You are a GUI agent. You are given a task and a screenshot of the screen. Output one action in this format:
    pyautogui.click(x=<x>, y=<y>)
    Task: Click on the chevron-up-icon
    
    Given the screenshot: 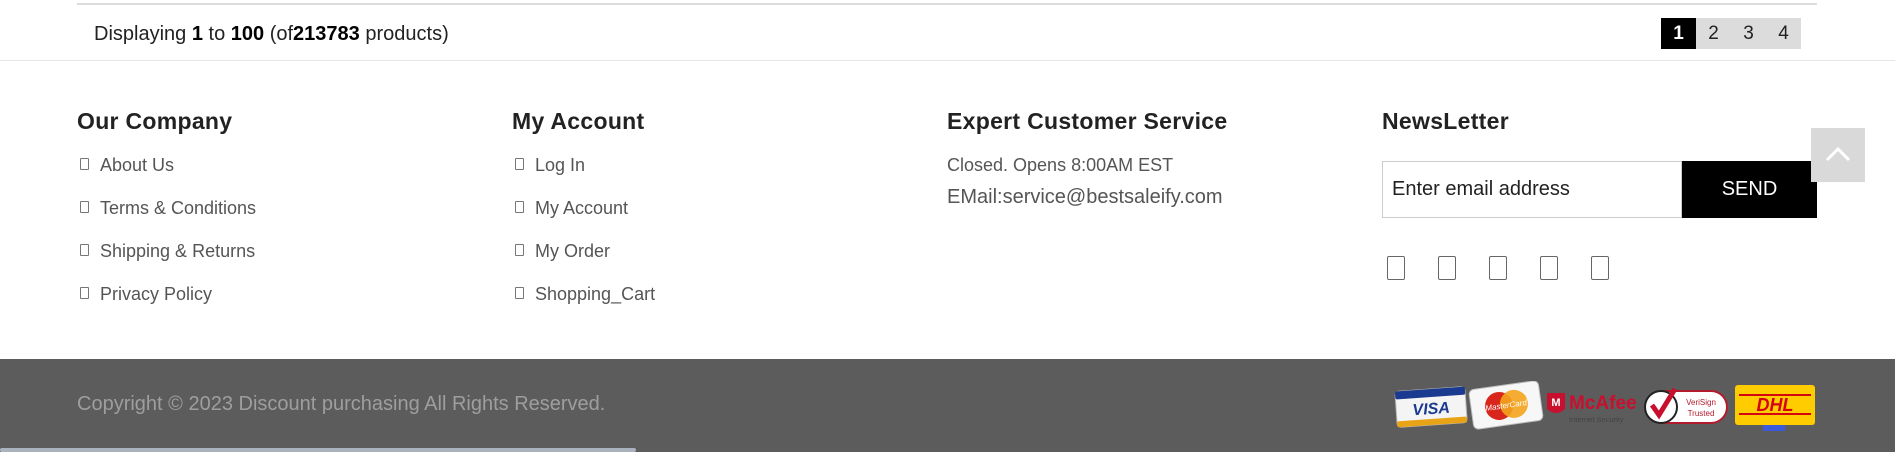 What is the action you would take?
    pyautogui.click(x=1838, y=154)
    